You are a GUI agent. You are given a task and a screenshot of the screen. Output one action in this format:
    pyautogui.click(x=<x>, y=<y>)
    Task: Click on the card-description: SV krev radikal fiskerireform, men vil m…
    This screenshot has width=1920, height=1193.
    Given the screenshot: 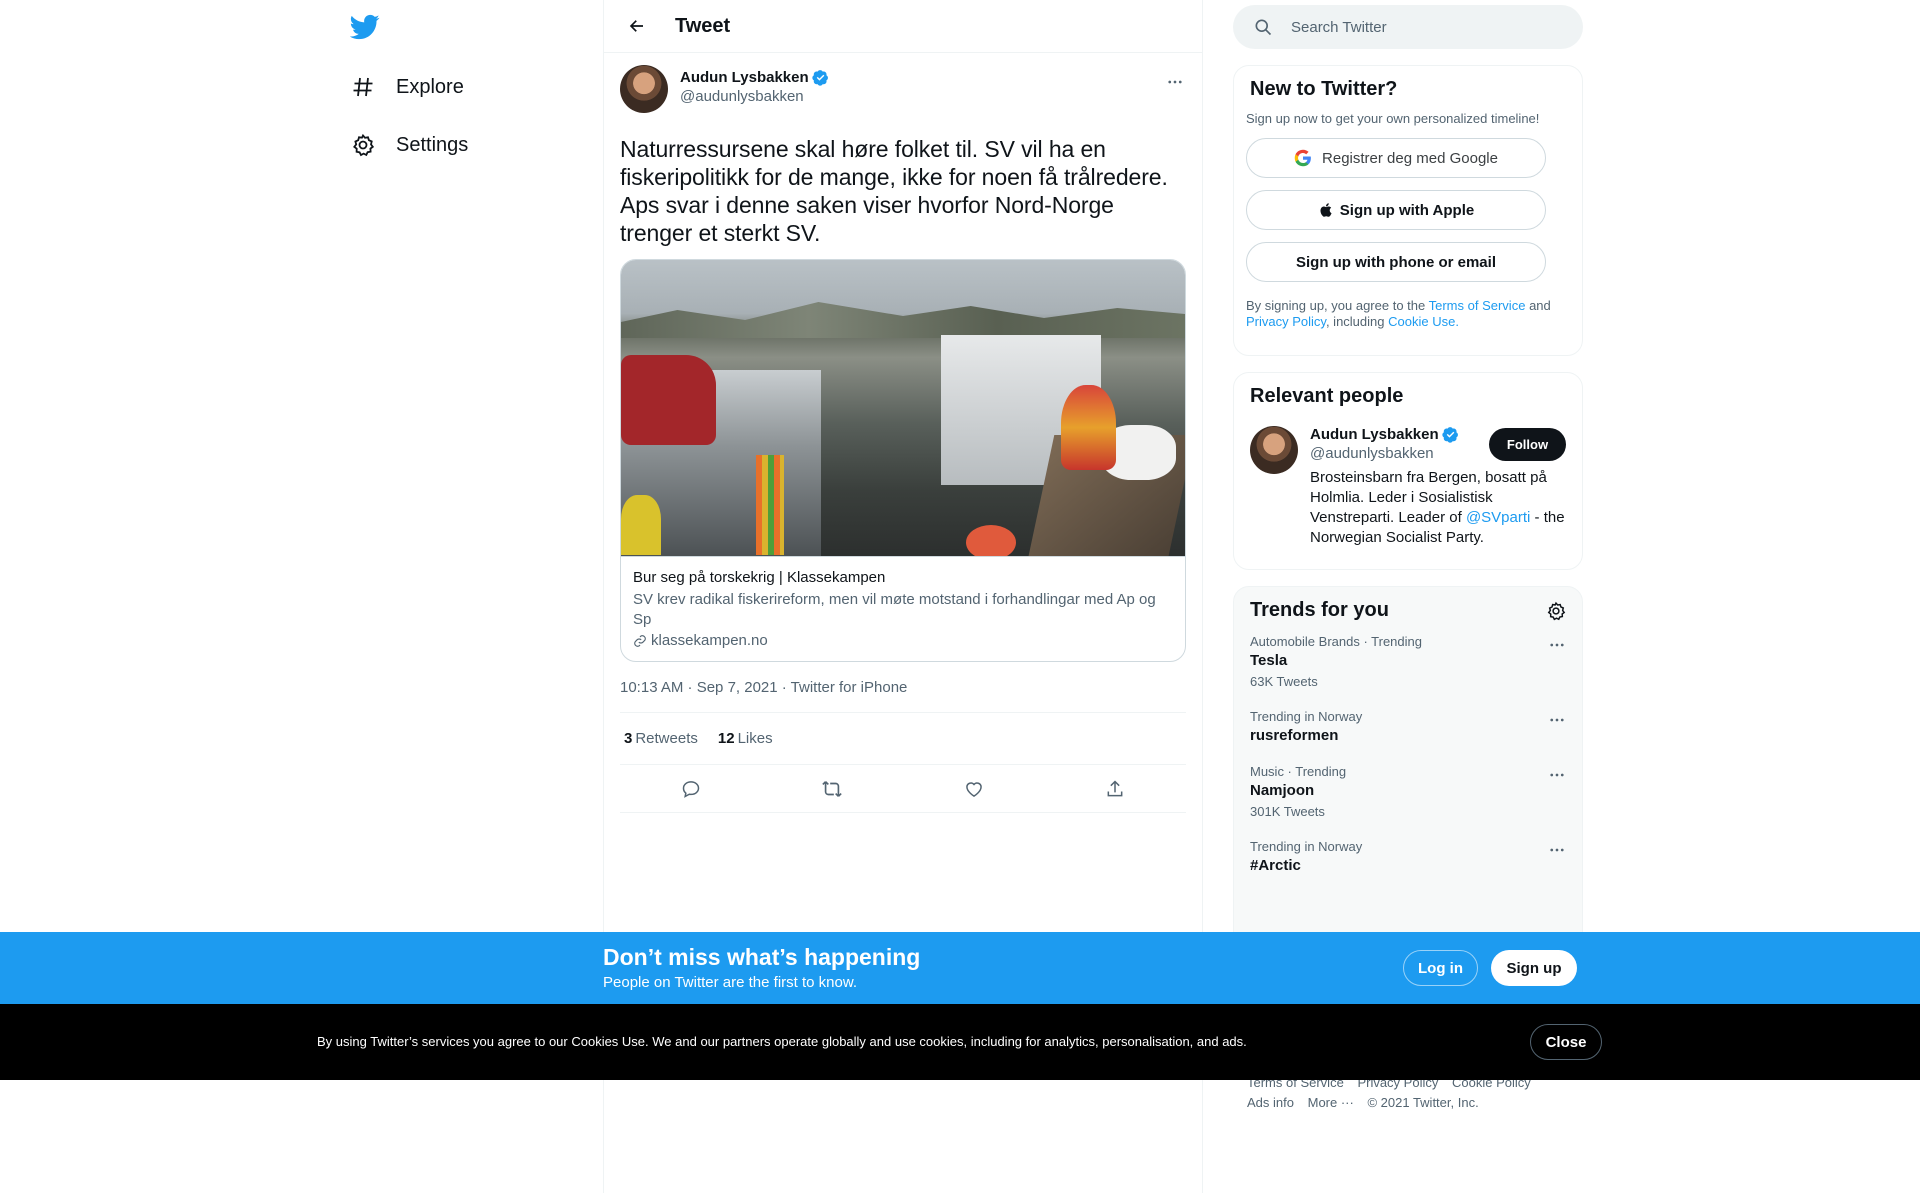 What is the action you would take?
    pyautogui.click(x=894, y=609)
    